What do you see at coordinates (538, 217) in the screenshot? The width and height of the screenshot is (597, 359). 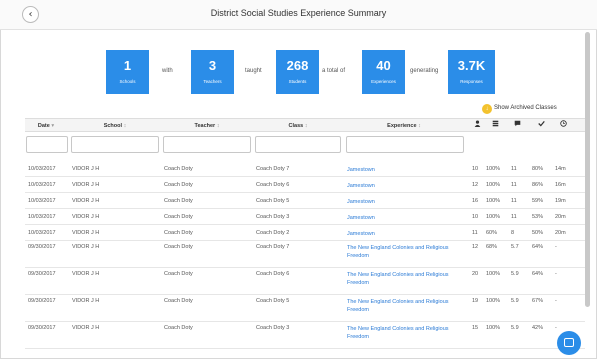 I see `cell-chk: 53%` at bounding box center [538, 217].